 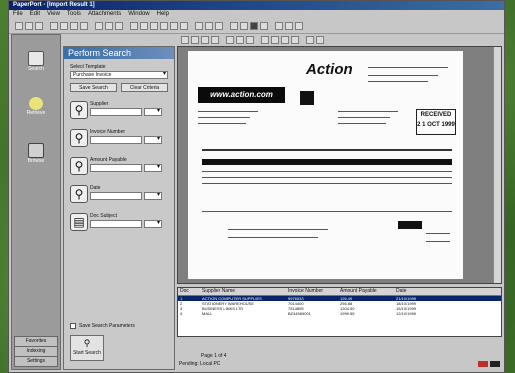 What do you see at coordinates (54, 26) in the screenshot?
I see `print-icon` at bounding box center [54, 26].